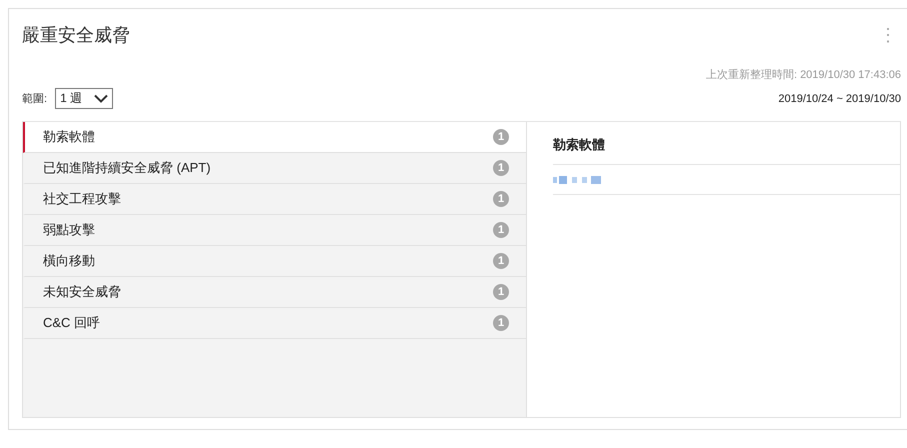 The width and height of the screenshot is (907, 448). What do you see at coordinates (274, 292) in the screenshot?
I see `category-item: 未知安全威脅 1` at bounding box center [274, 292].